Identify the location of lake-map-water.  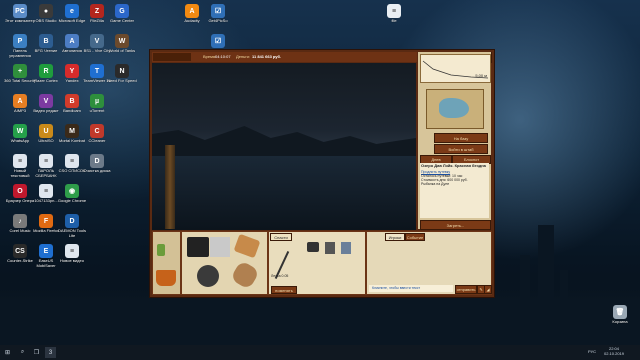
(454, 108).